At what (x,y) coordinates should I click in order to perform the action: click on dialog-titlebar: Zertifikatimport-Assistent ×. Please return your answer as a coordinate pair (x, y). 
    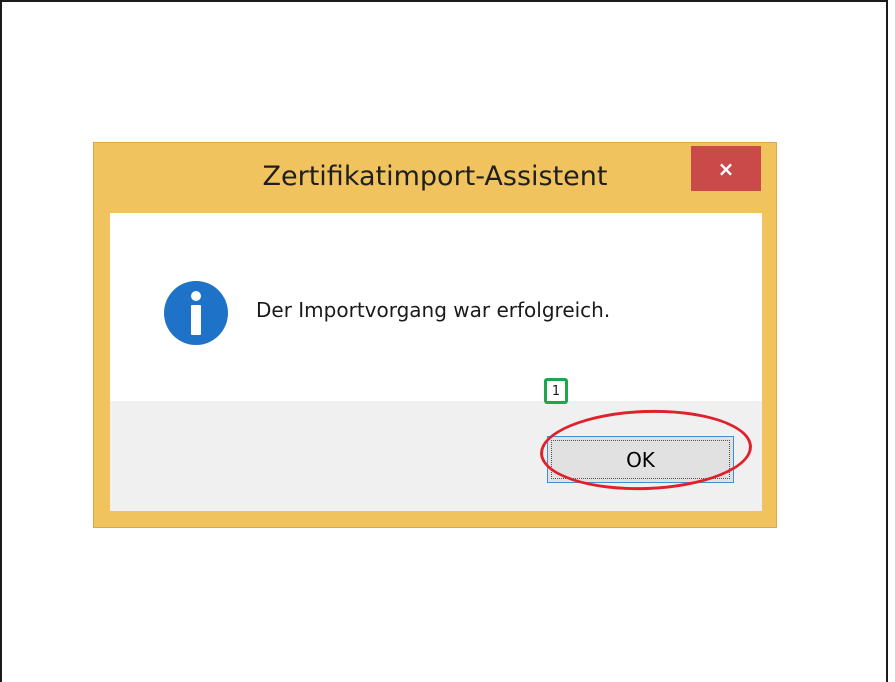
    Looking at the image, I should click on (435, 178).